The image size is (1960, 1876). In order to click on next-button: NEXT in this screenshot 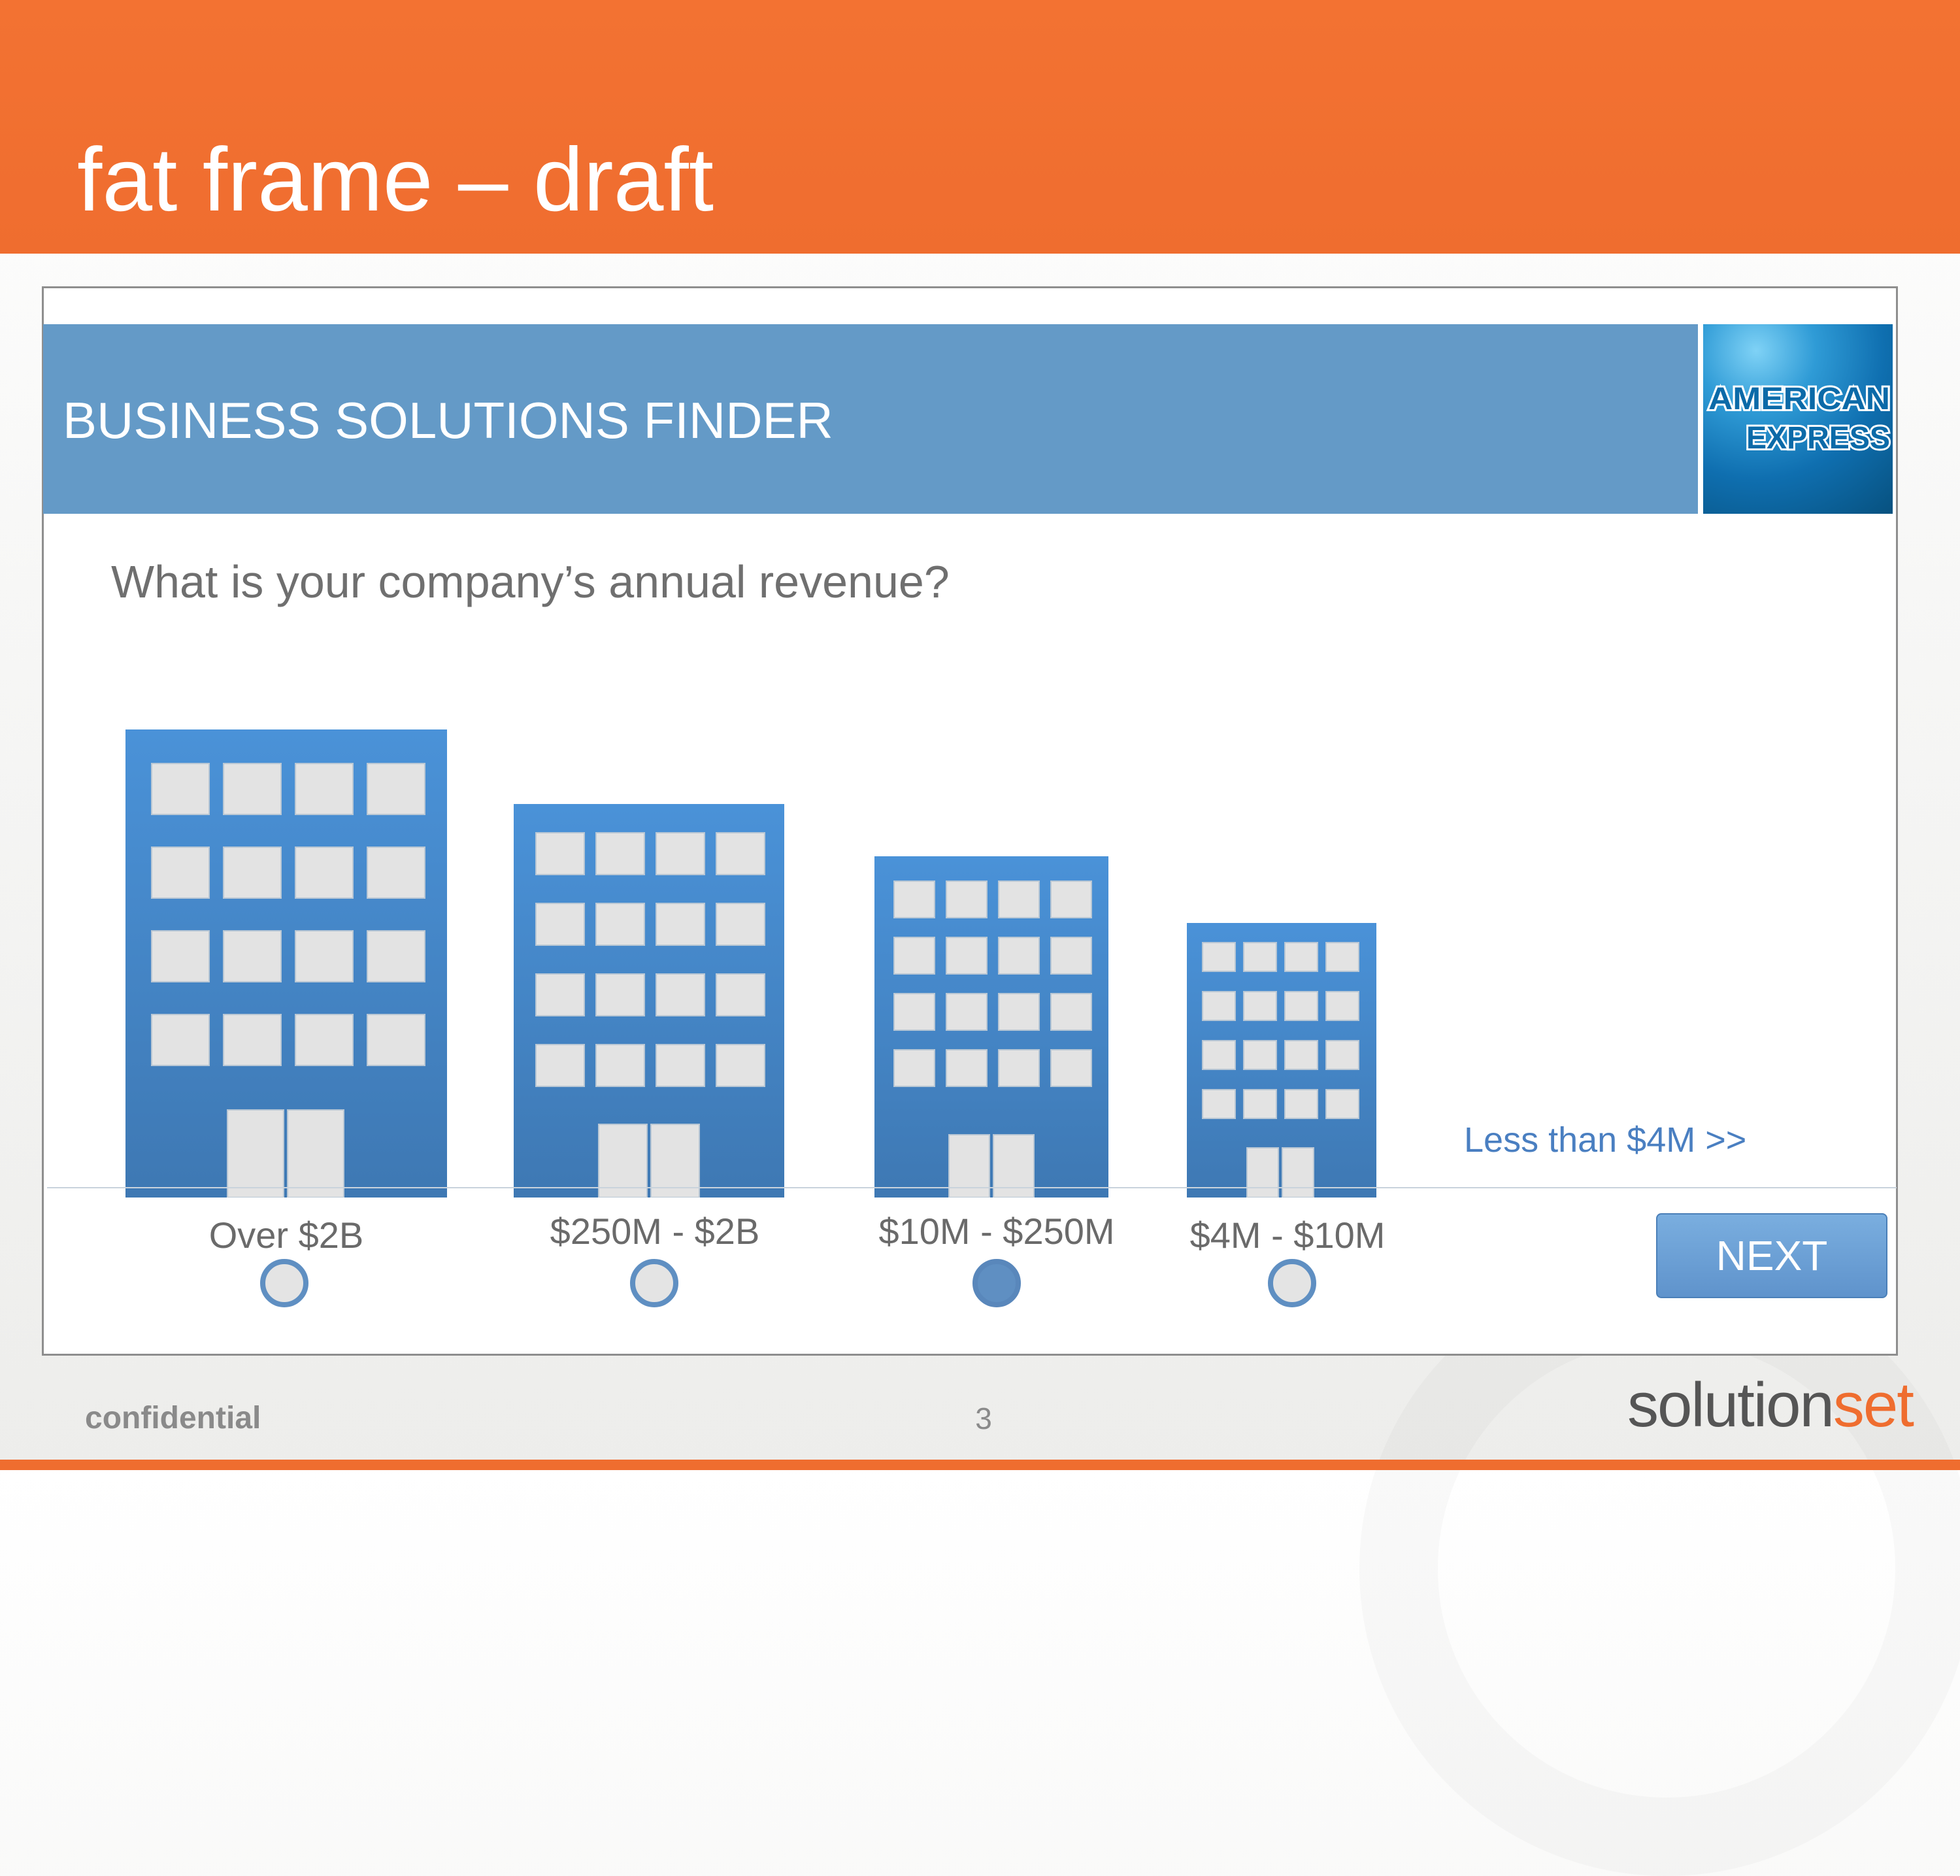, I will do `click(1772, 1256)`.